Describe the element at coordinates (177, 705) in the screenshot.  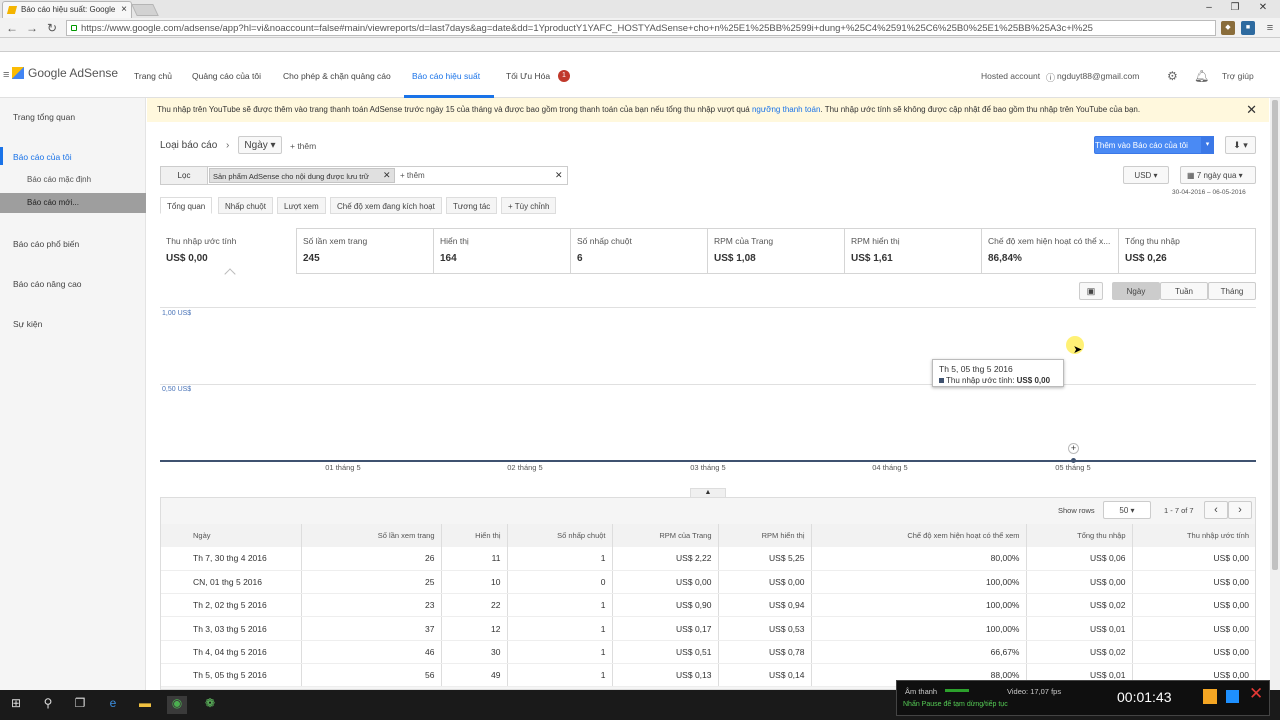
I see `chrome-icon: ◉` at that location.